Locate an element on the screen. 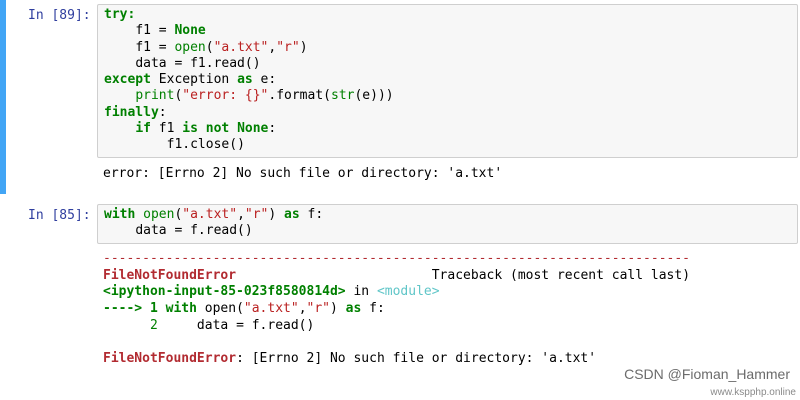  traceback-code: data = f.read() is located at coordinates (236, 325).